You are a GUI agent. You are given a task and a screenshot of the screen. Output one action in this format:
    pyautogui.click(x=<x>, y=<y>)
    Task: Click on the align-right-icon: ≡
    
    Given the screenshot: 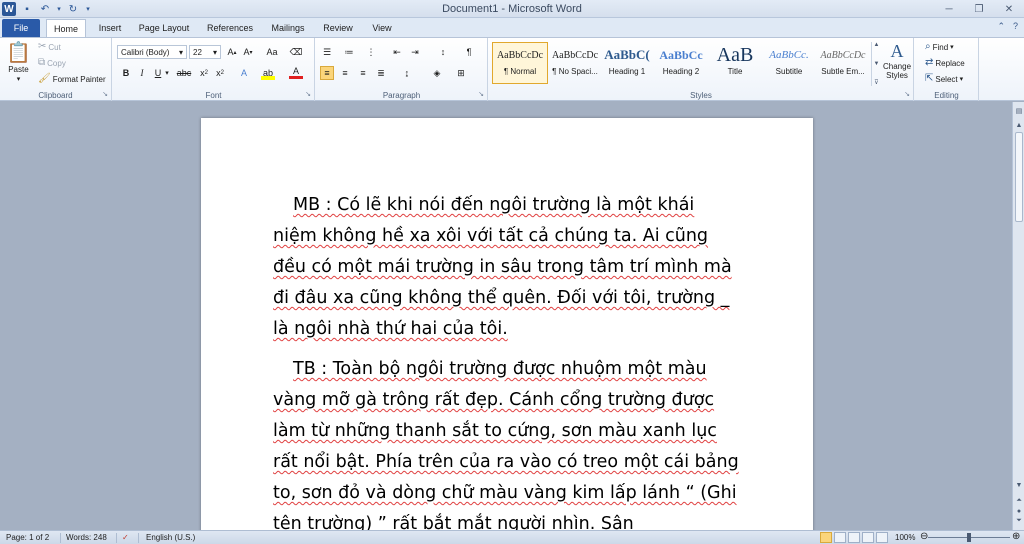 What is the action you would take?
    pyautogui.click(x=363, y=73)
    